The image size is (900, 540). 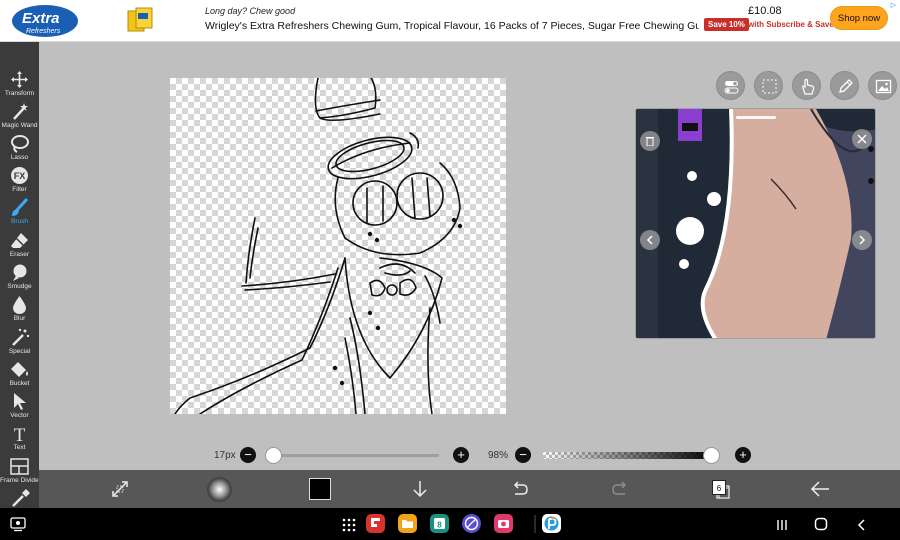 What do you see at coordinates (420, 489) in the screenshot?
I see `download-button` at bounding box center [420, 489].